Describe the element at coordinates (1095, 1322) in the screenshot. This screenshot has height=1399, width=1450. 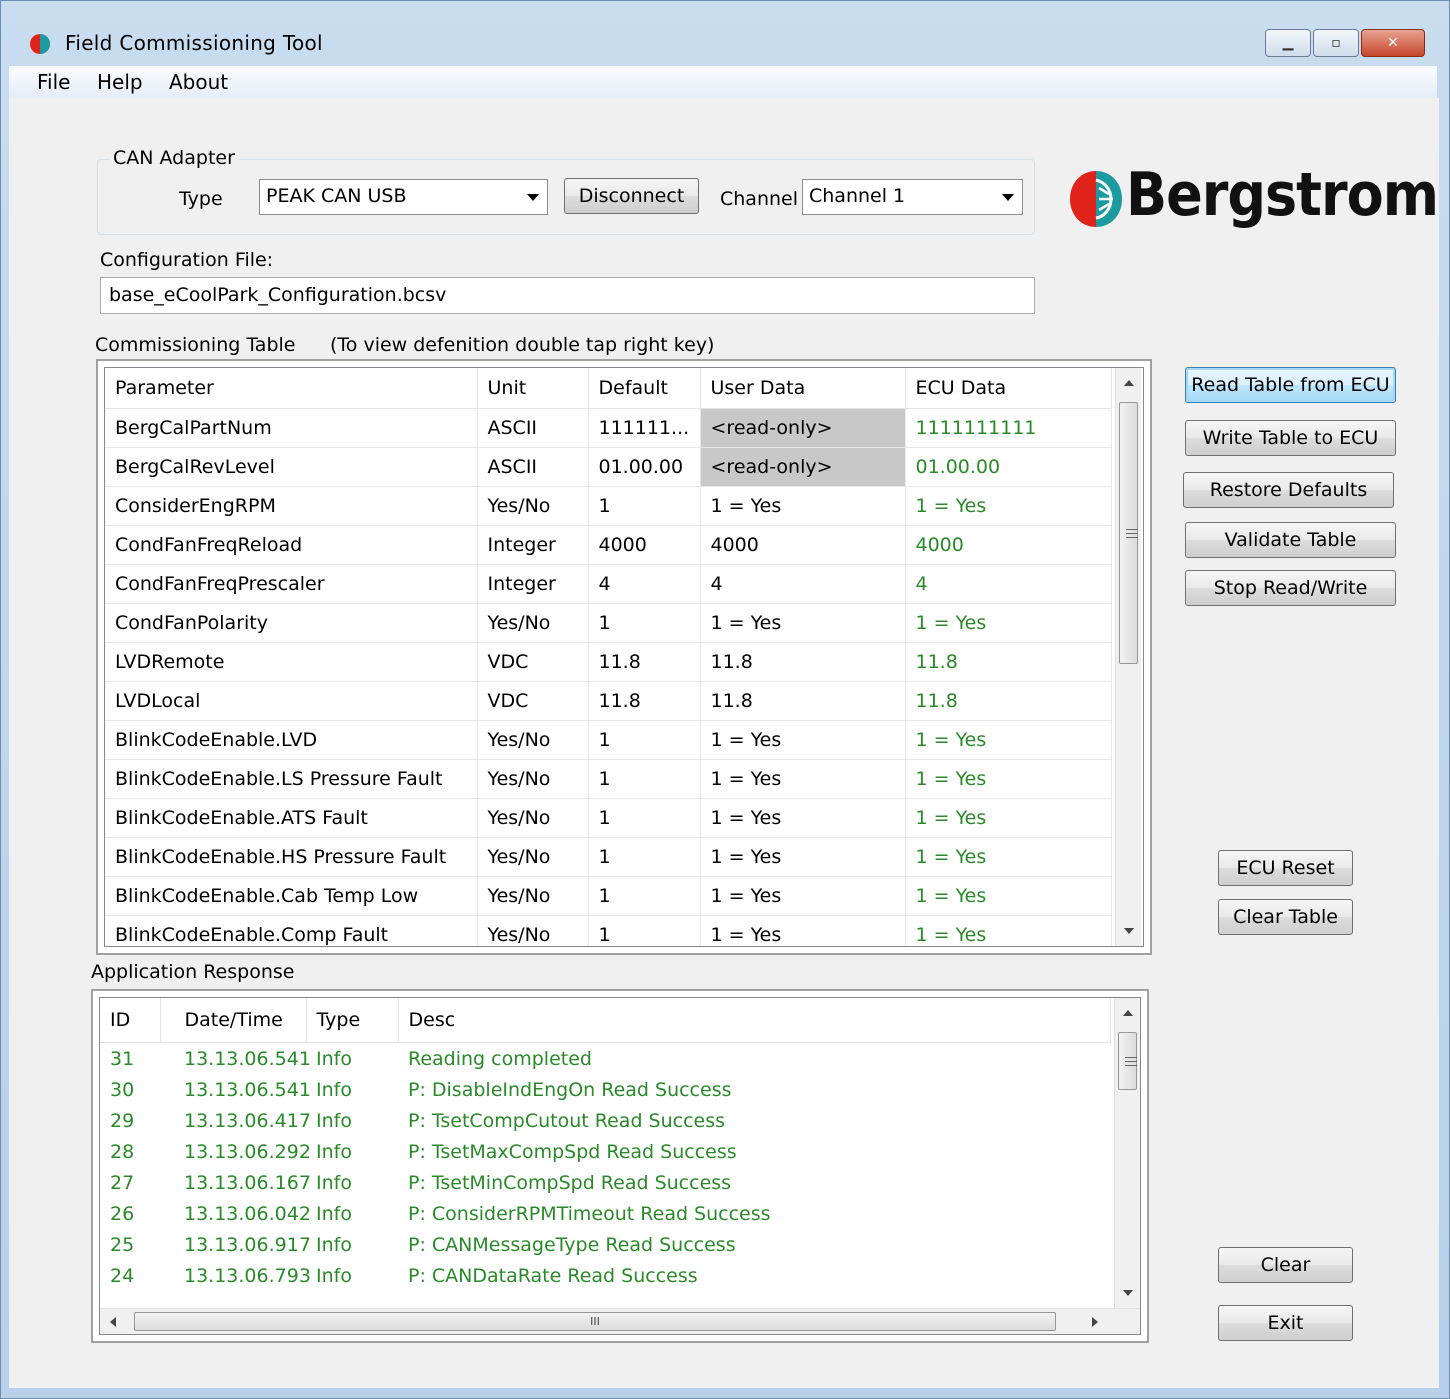
I see `scroll-right-icon` at that location.